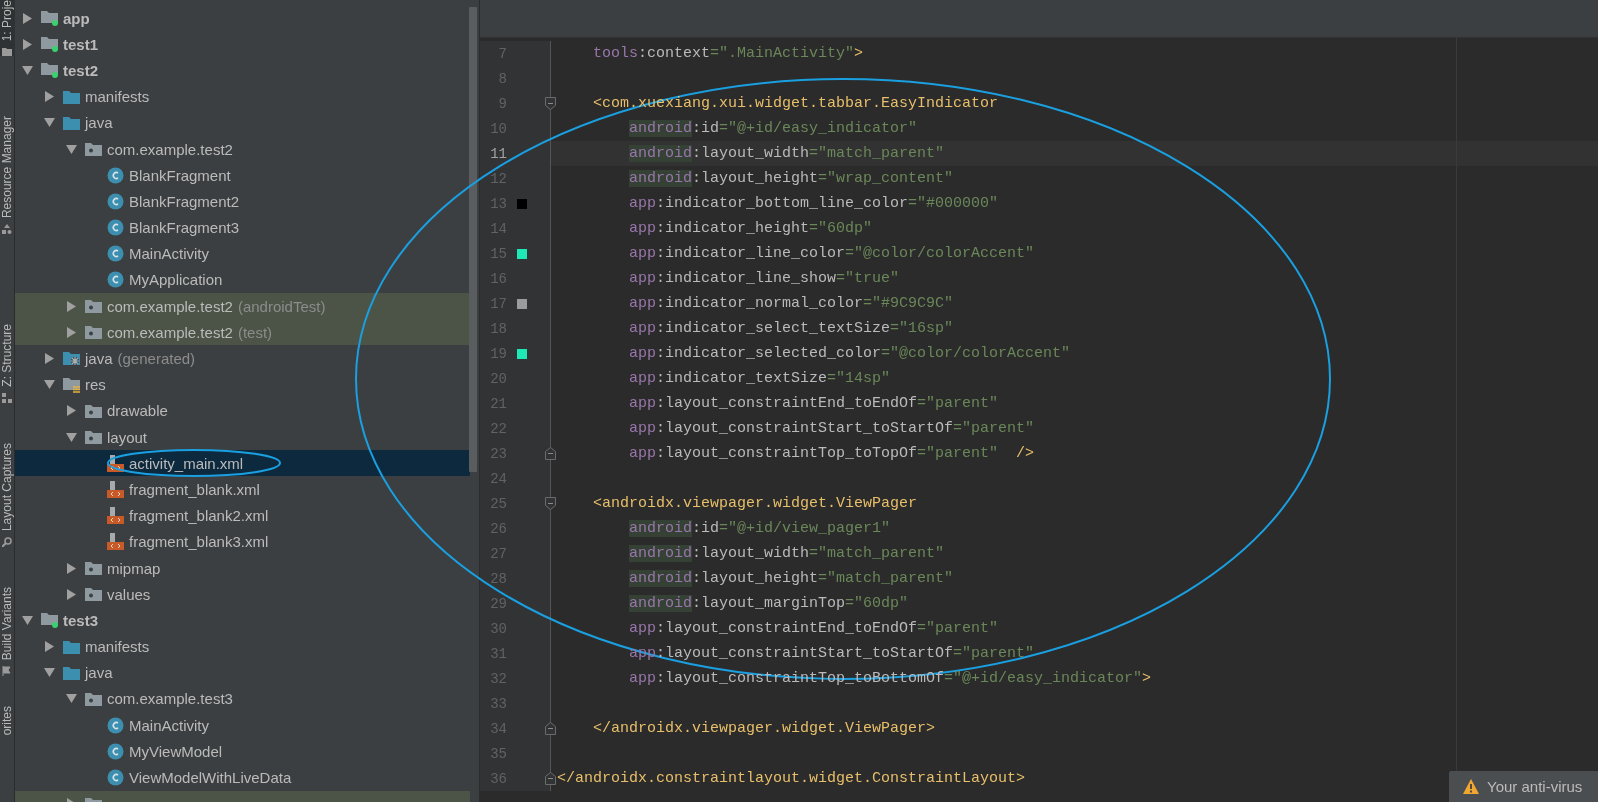 The width and height of the screenshot is (1598, 802). Describe the element at coordinates (281, 306) in the screenshot. I see `tree-item-note: (androidTest)` at that location.